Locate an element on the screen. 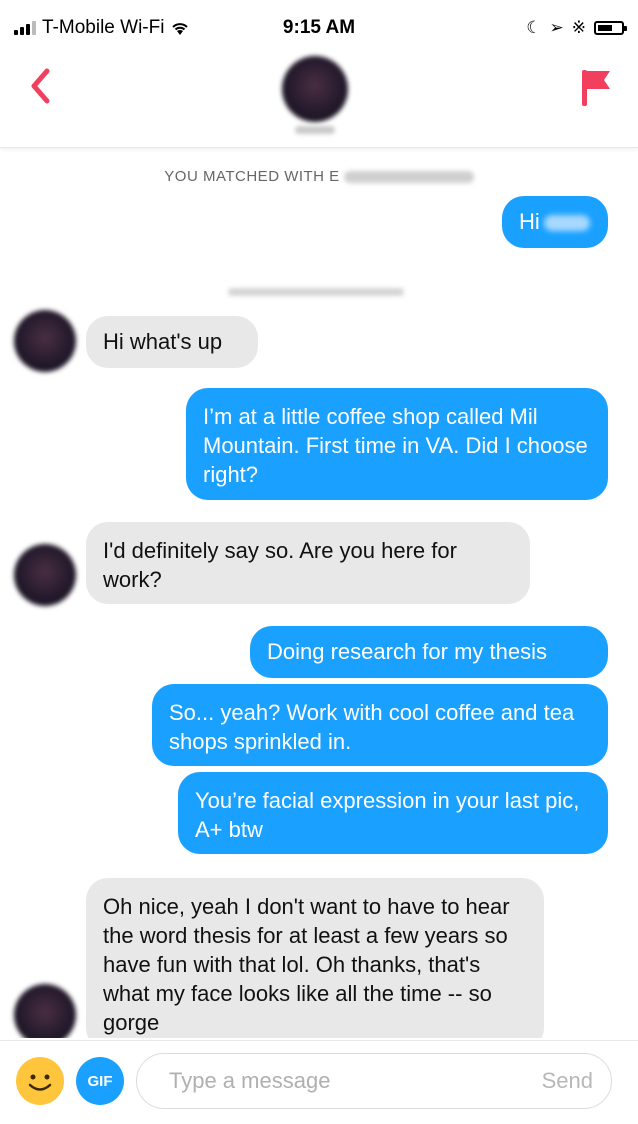  message-input-bar: GIF Send is located at coordinates (319, 1082).